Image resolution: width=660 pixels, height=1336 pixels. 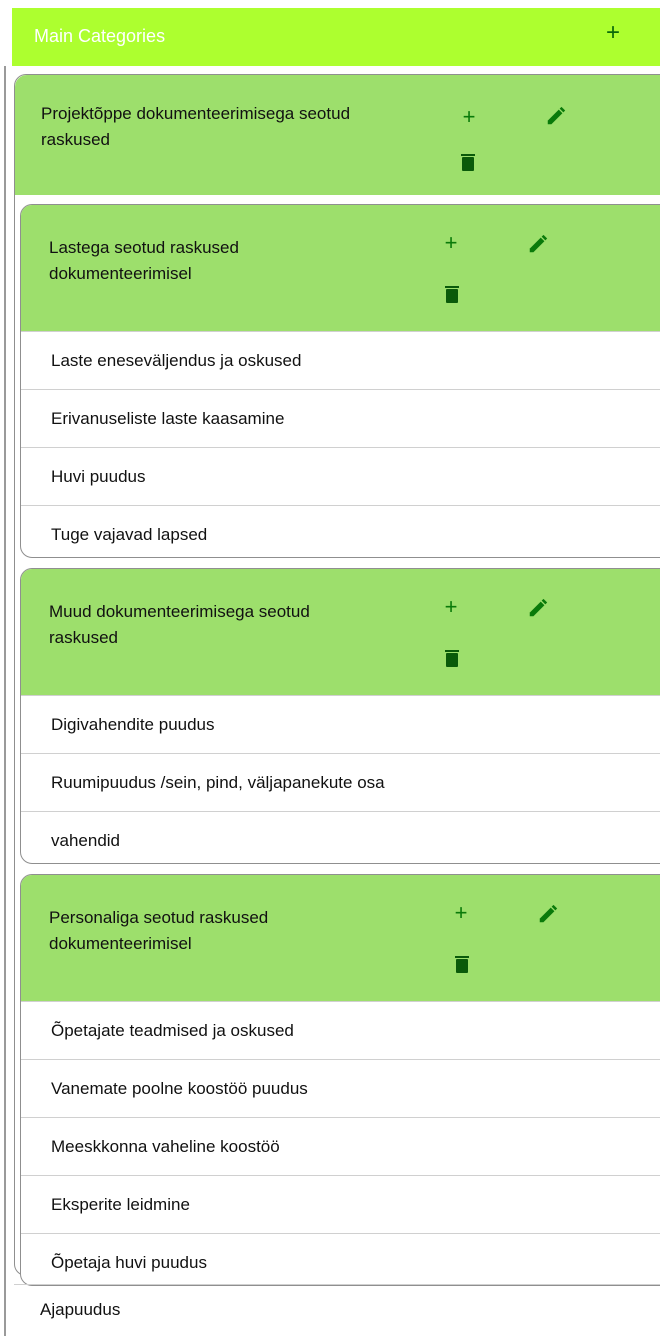 I want to click on subcategory-label-2-line2: raskused, so click(x=83, y=637).